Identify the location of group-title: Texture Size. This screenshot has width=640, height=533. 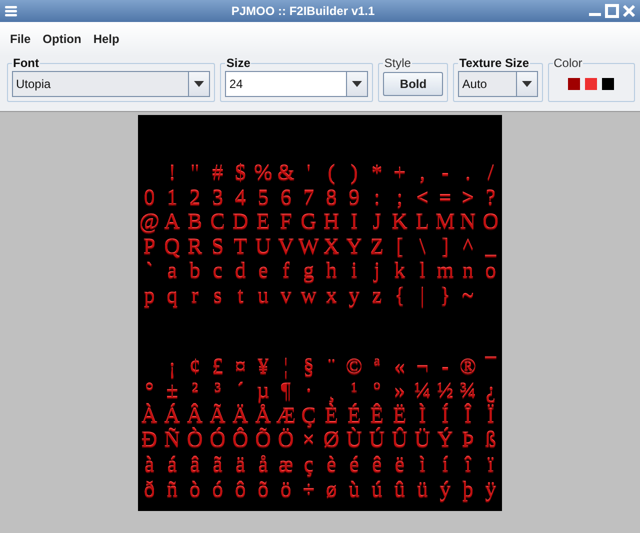
(494, 63).